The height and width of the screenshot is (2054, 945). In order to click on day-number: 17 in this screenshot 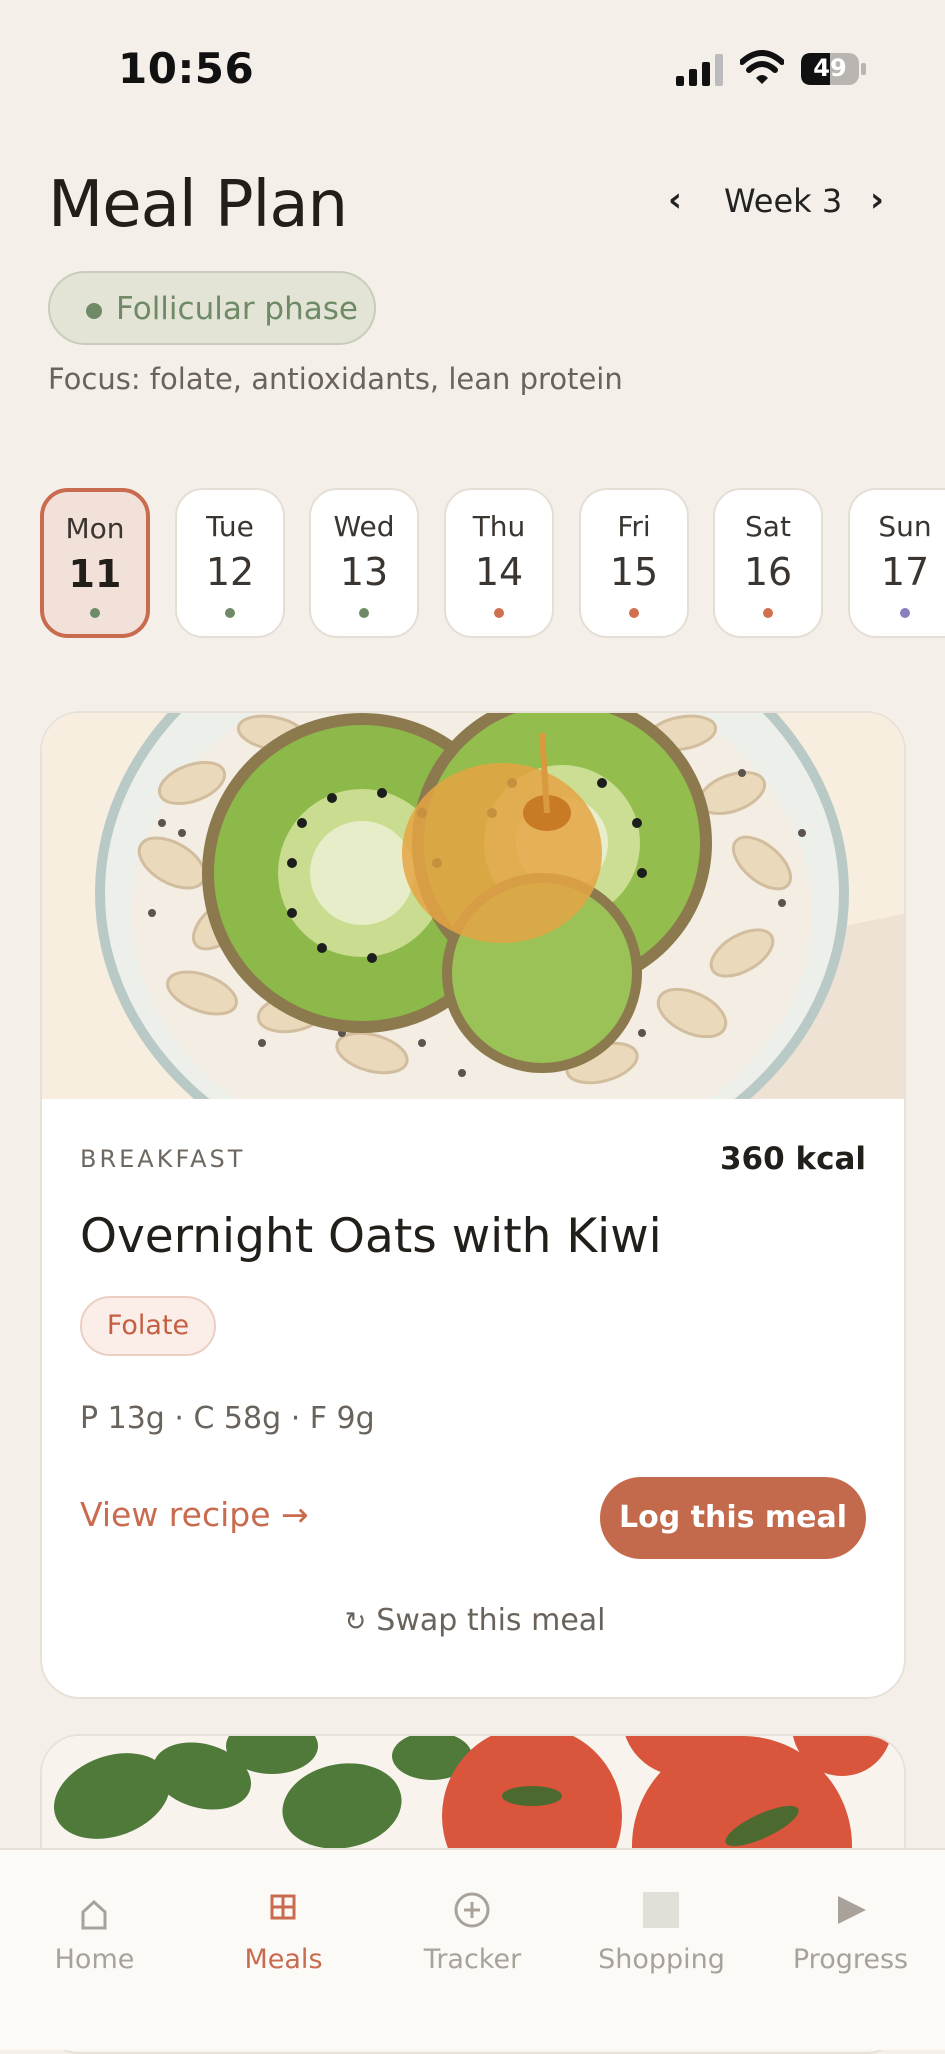, I will do `click(905, 572)`.